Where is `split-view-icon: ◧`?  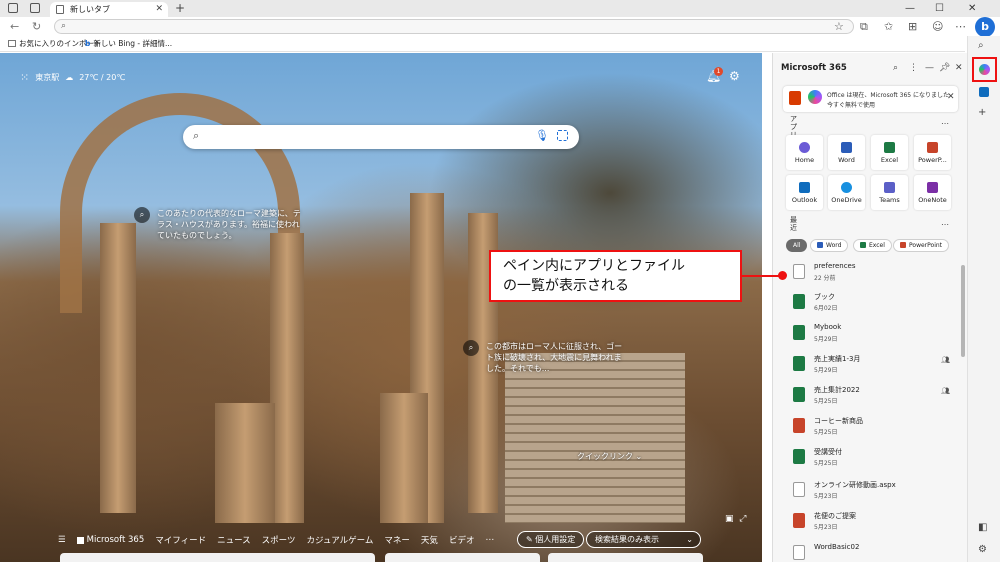 split-view-icon: ◧ is located at coordinates (982, 527).